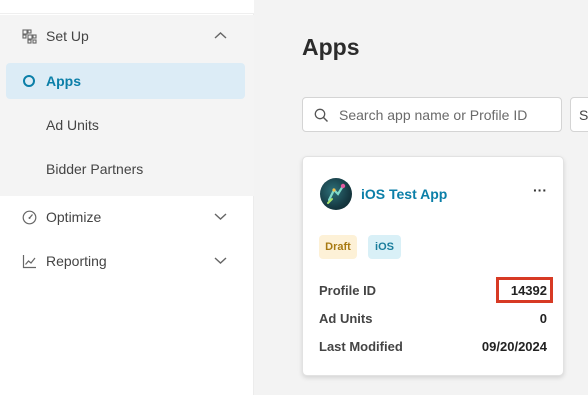  What do you see at coordinates (361, 346) in the screenshot?
I see `last-modified-label: Last Modified` at bounding box center [361, 346].